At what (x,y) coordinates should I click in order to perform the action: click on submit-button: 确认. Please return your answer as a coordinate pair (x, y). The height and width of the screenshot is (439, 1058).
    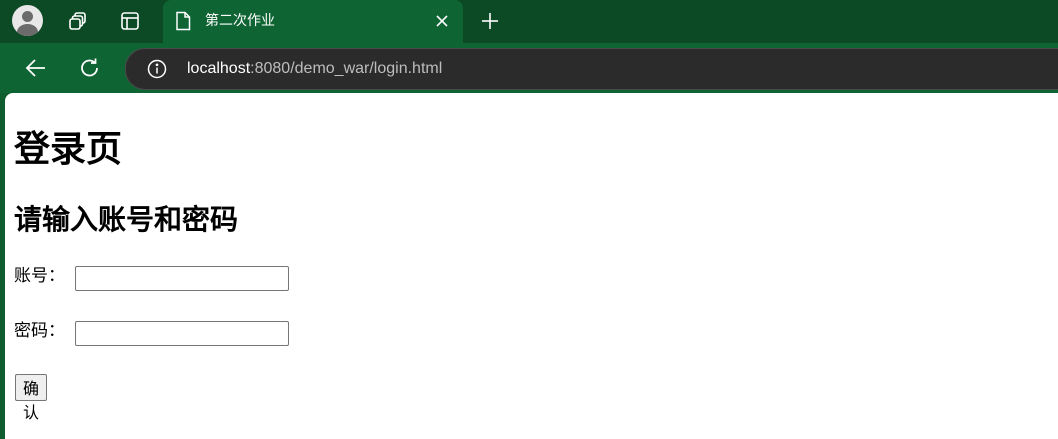
    Looking at the image, I should click on (31, 398).